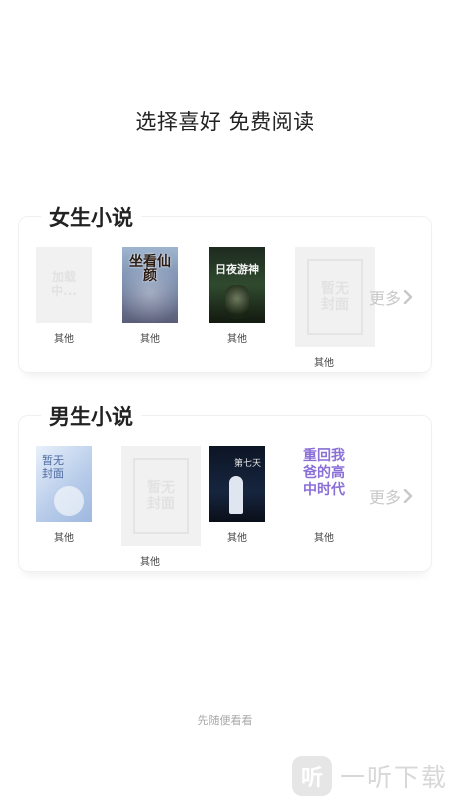 This screenshot has width=450, height=800. Describe the element at coordinates (150, 285) in the screenshot. I see `book-cover: 坐看仙颜` at that location.